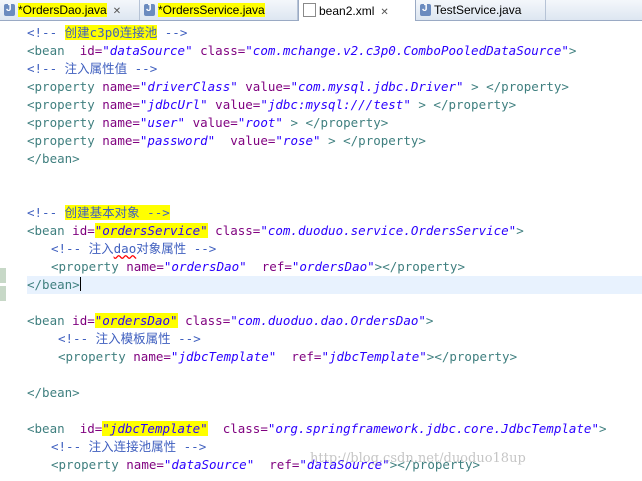  What do you see at coordinates (129, 446) in the screenshot?
I see `code-line: <!-- 注入连接池属性 -->` at bounding box center [129, 446].